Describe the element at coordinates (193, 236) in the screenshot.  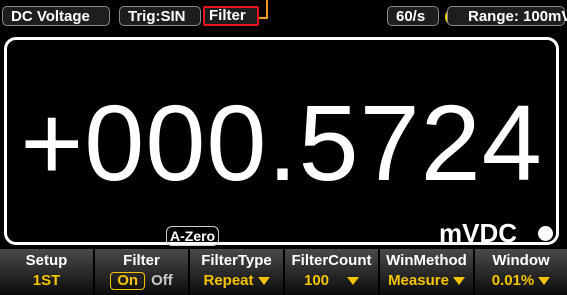
I see `azero-indicator: A-Zero` at that location.